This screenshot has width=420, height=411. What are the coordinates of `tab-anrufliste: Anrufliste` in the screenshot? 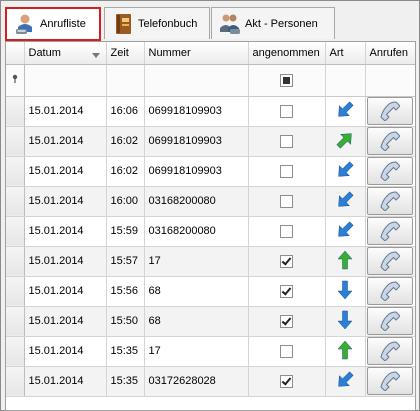 It's located at (53, 24).